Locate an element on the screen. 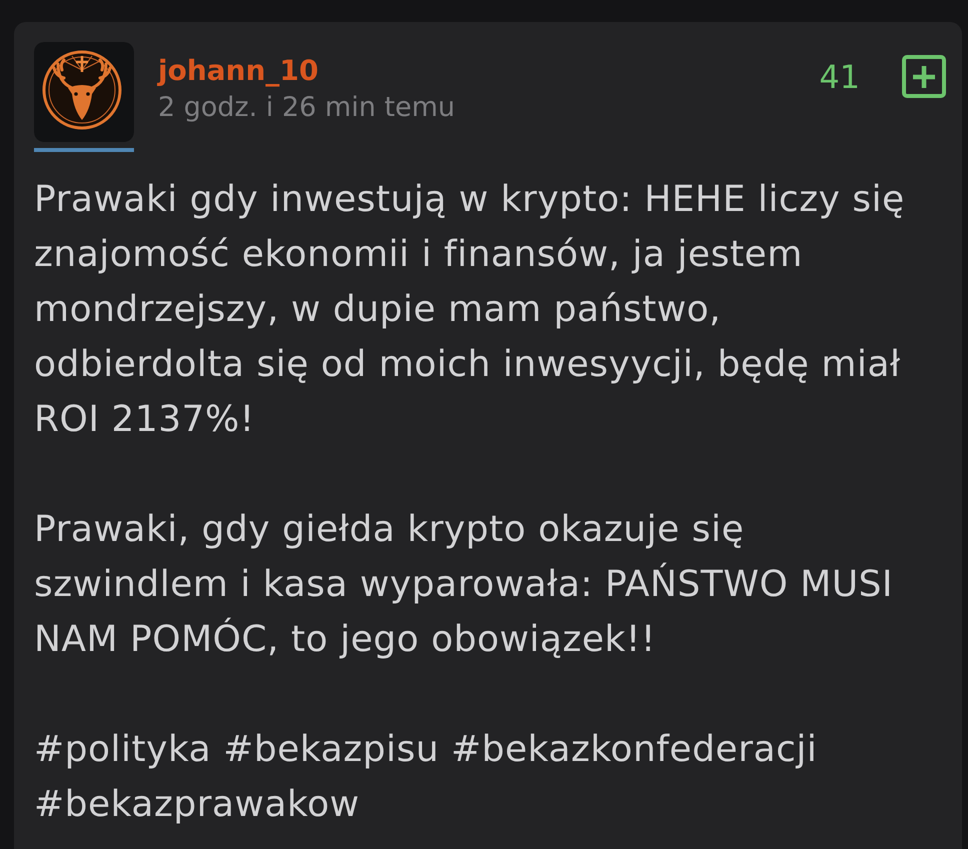  upvote-button is located at coordinates (924, 76).